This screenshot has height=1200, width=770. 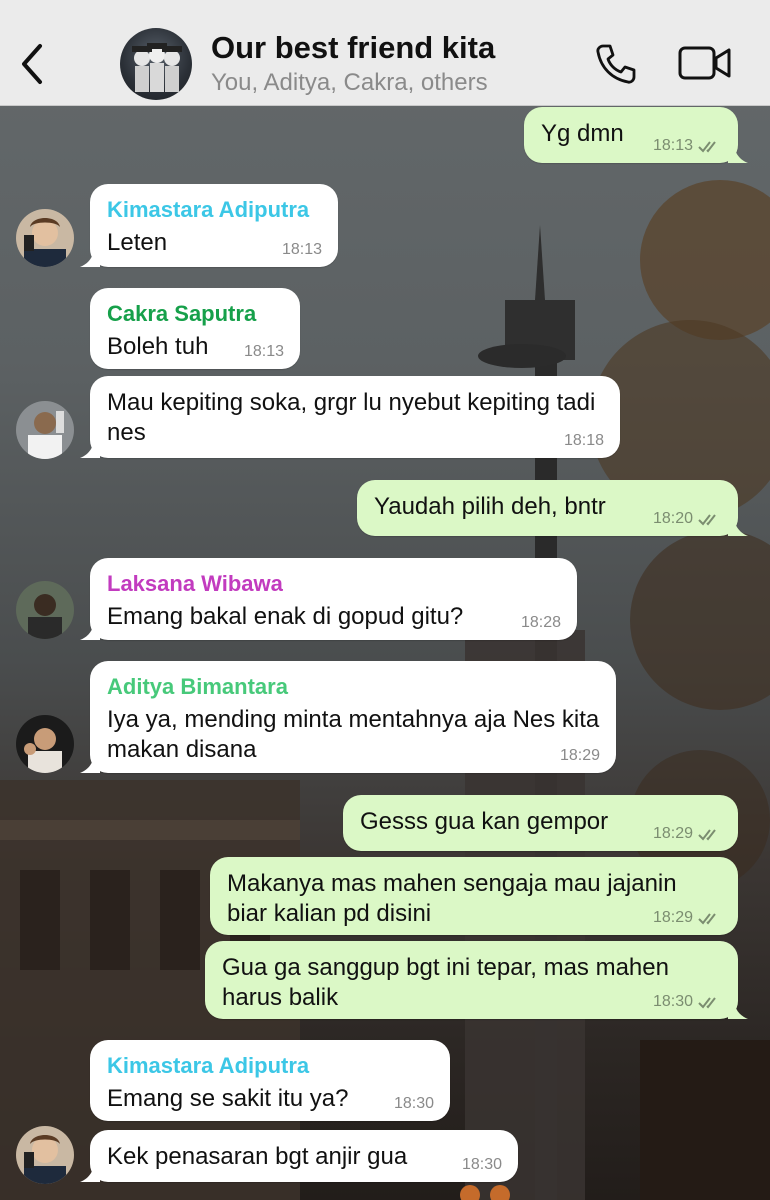 What do you see at coordinates (334, 584) in the screenshot?
I see `sender-name: Laksana Wibawa` at bounding box center [334, 584].